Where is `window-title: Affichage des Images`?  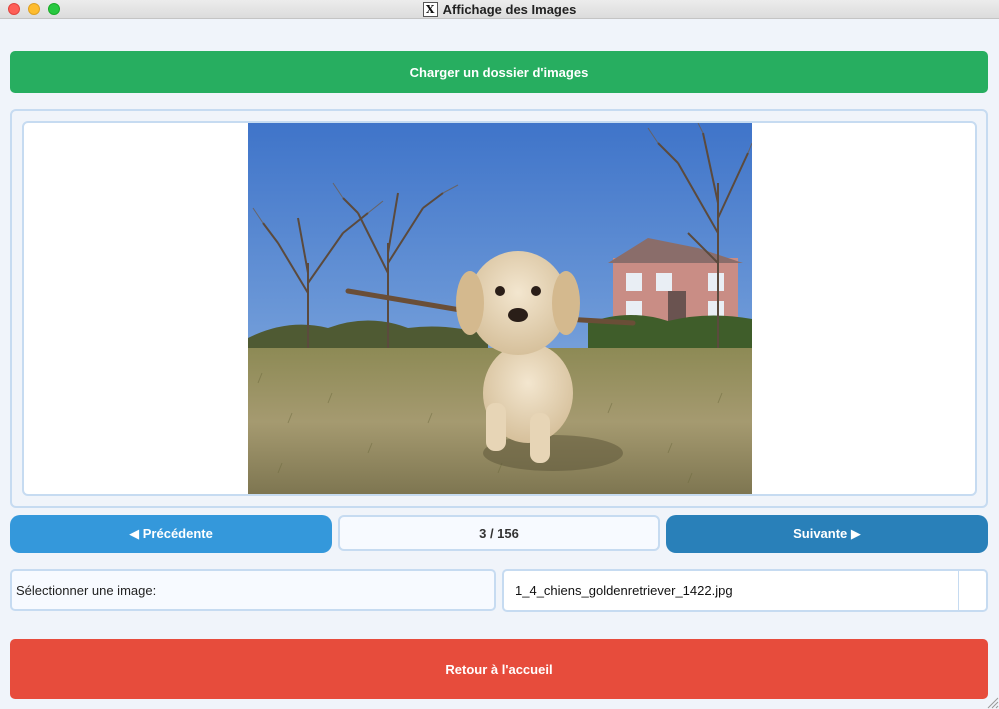 window-title: Affichage des Images is located at coordinates (509, 9).